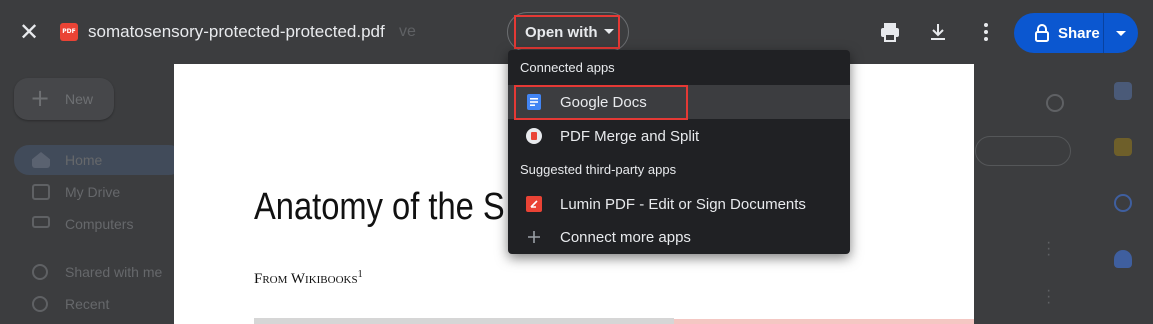 The image size is (1153, 324). What do you see at coordinates (598, 169) in the screenshot?
I see `suggested-apps-heading: Suggested third-party apps` at bounding box center [598, 169].